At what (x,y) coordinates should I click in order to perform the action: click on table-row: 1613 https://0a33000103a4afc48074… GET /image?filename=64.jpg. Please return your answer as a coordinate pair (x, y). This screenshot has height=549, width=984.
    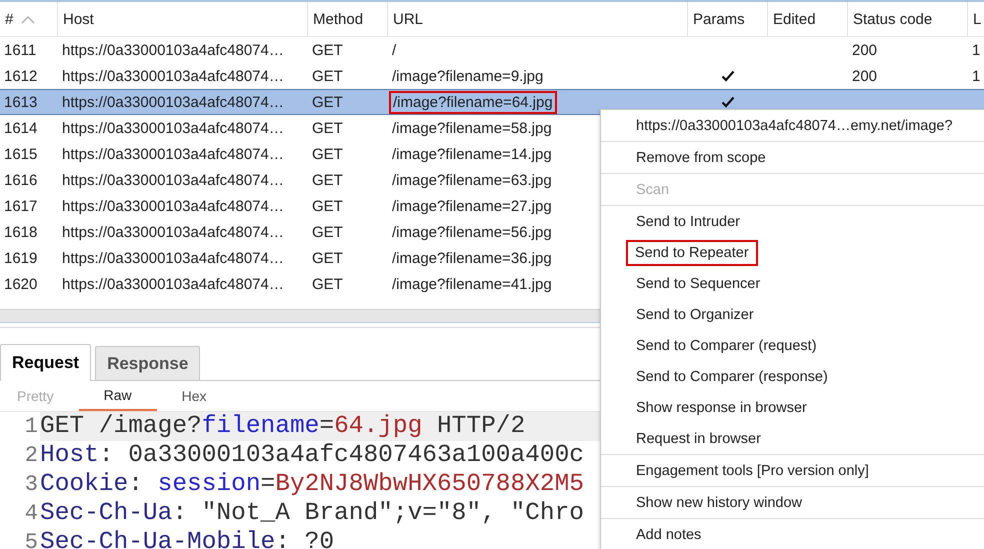
    Looking at the image, I should click on (492, 102).